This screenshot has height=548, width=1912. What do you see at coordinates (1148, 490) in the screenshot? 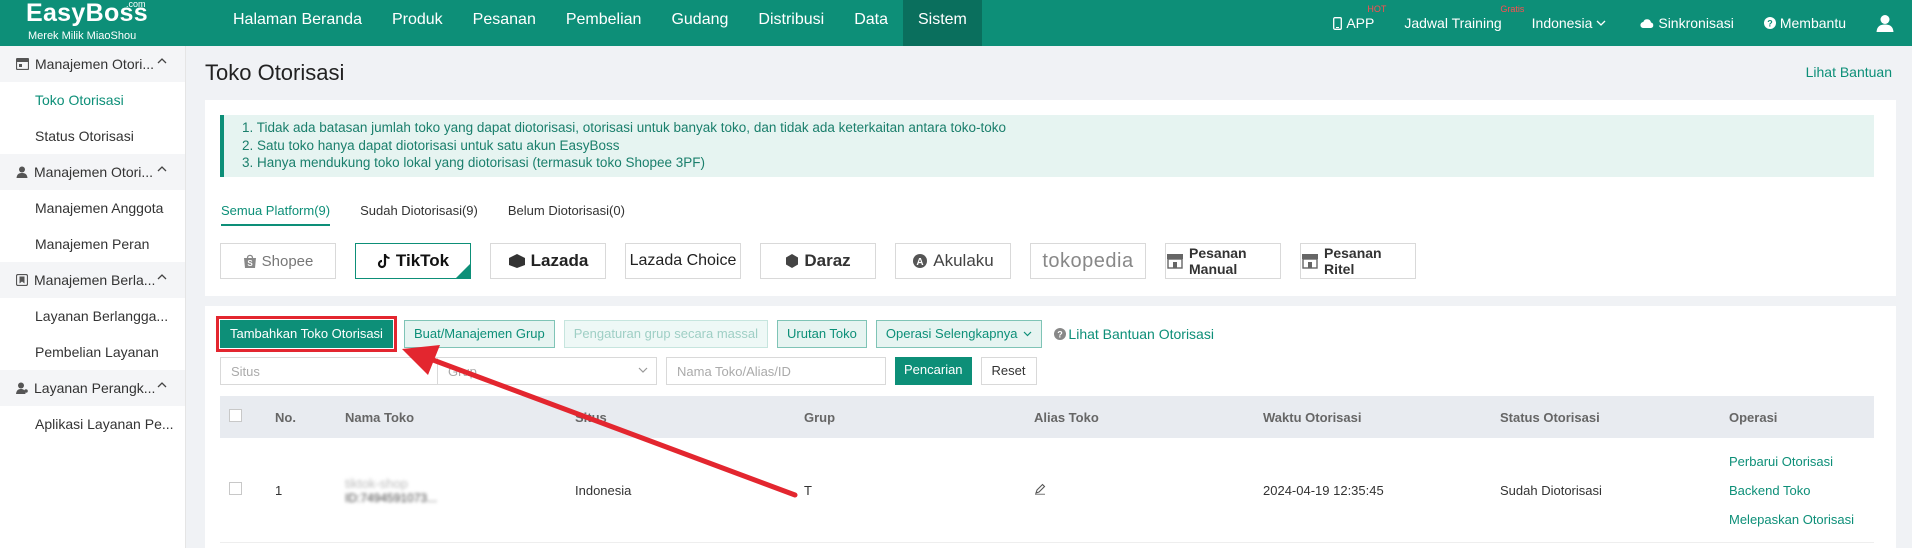
I see `row-alias-cell` at bounding box center [1148, 490].